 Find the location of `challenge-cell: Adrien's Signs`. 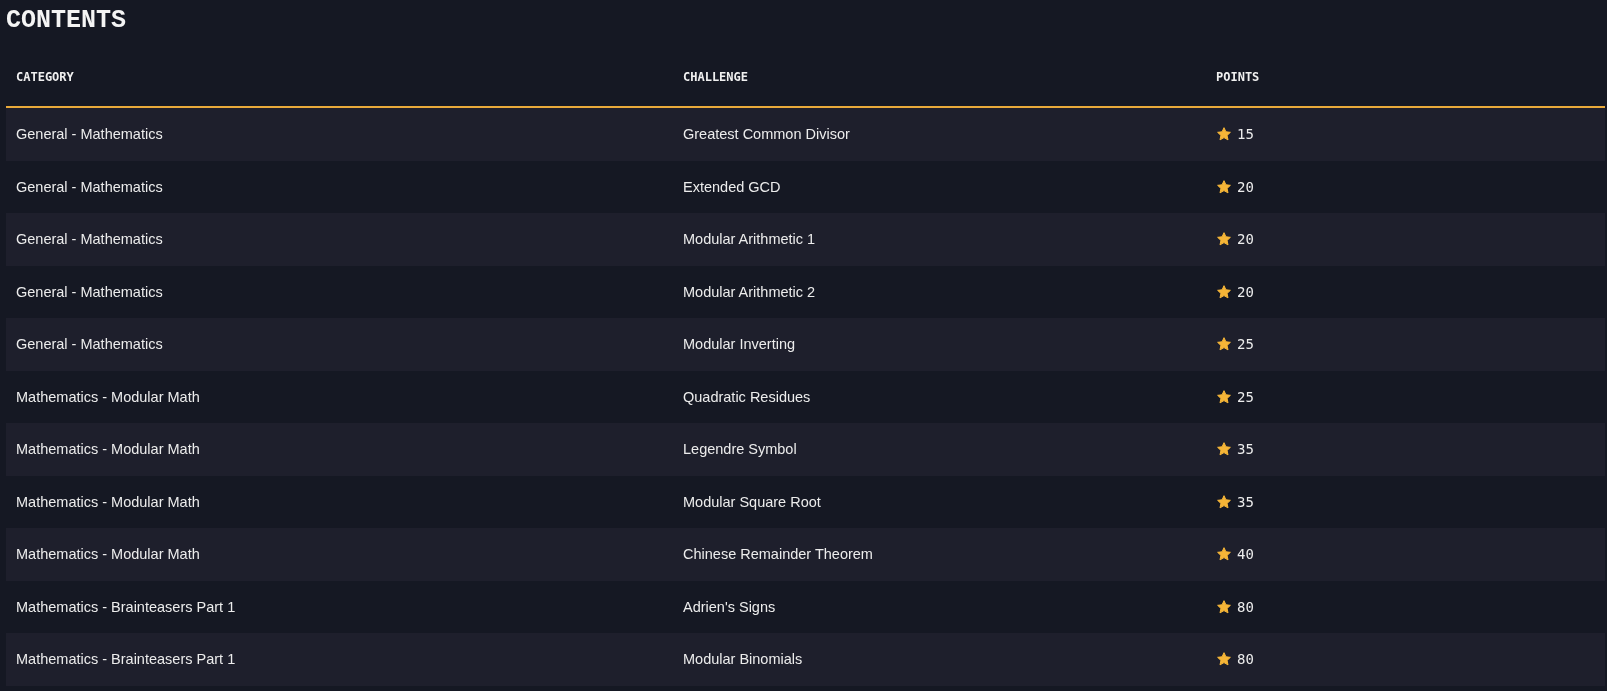

challenge-cell: Adrien's Signs is located at coordinates (729, 606).